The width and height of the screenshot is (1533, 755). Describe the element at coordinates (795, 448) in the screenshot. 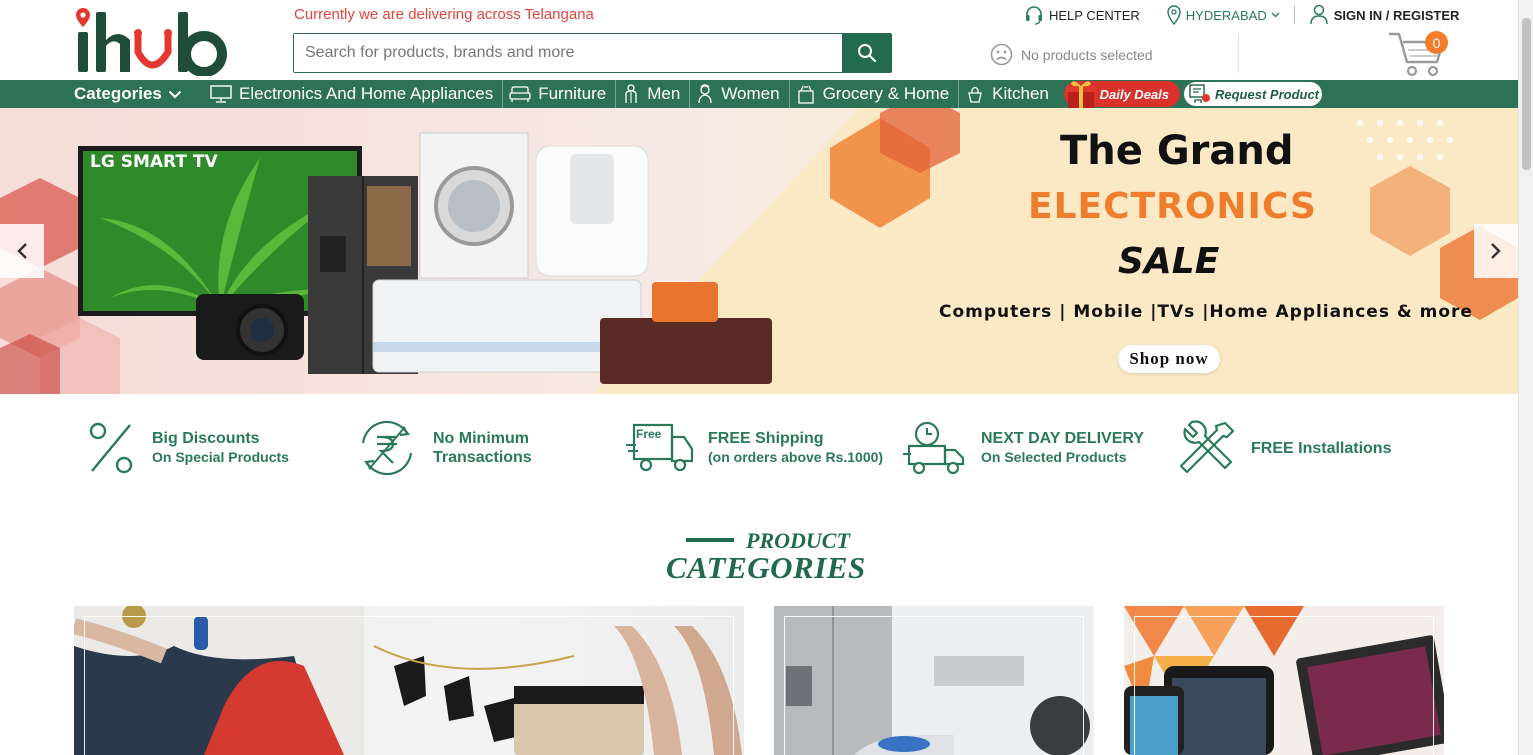

I see `feature-text: FREE Shipping (on orders above Rs.1000)` at that location.